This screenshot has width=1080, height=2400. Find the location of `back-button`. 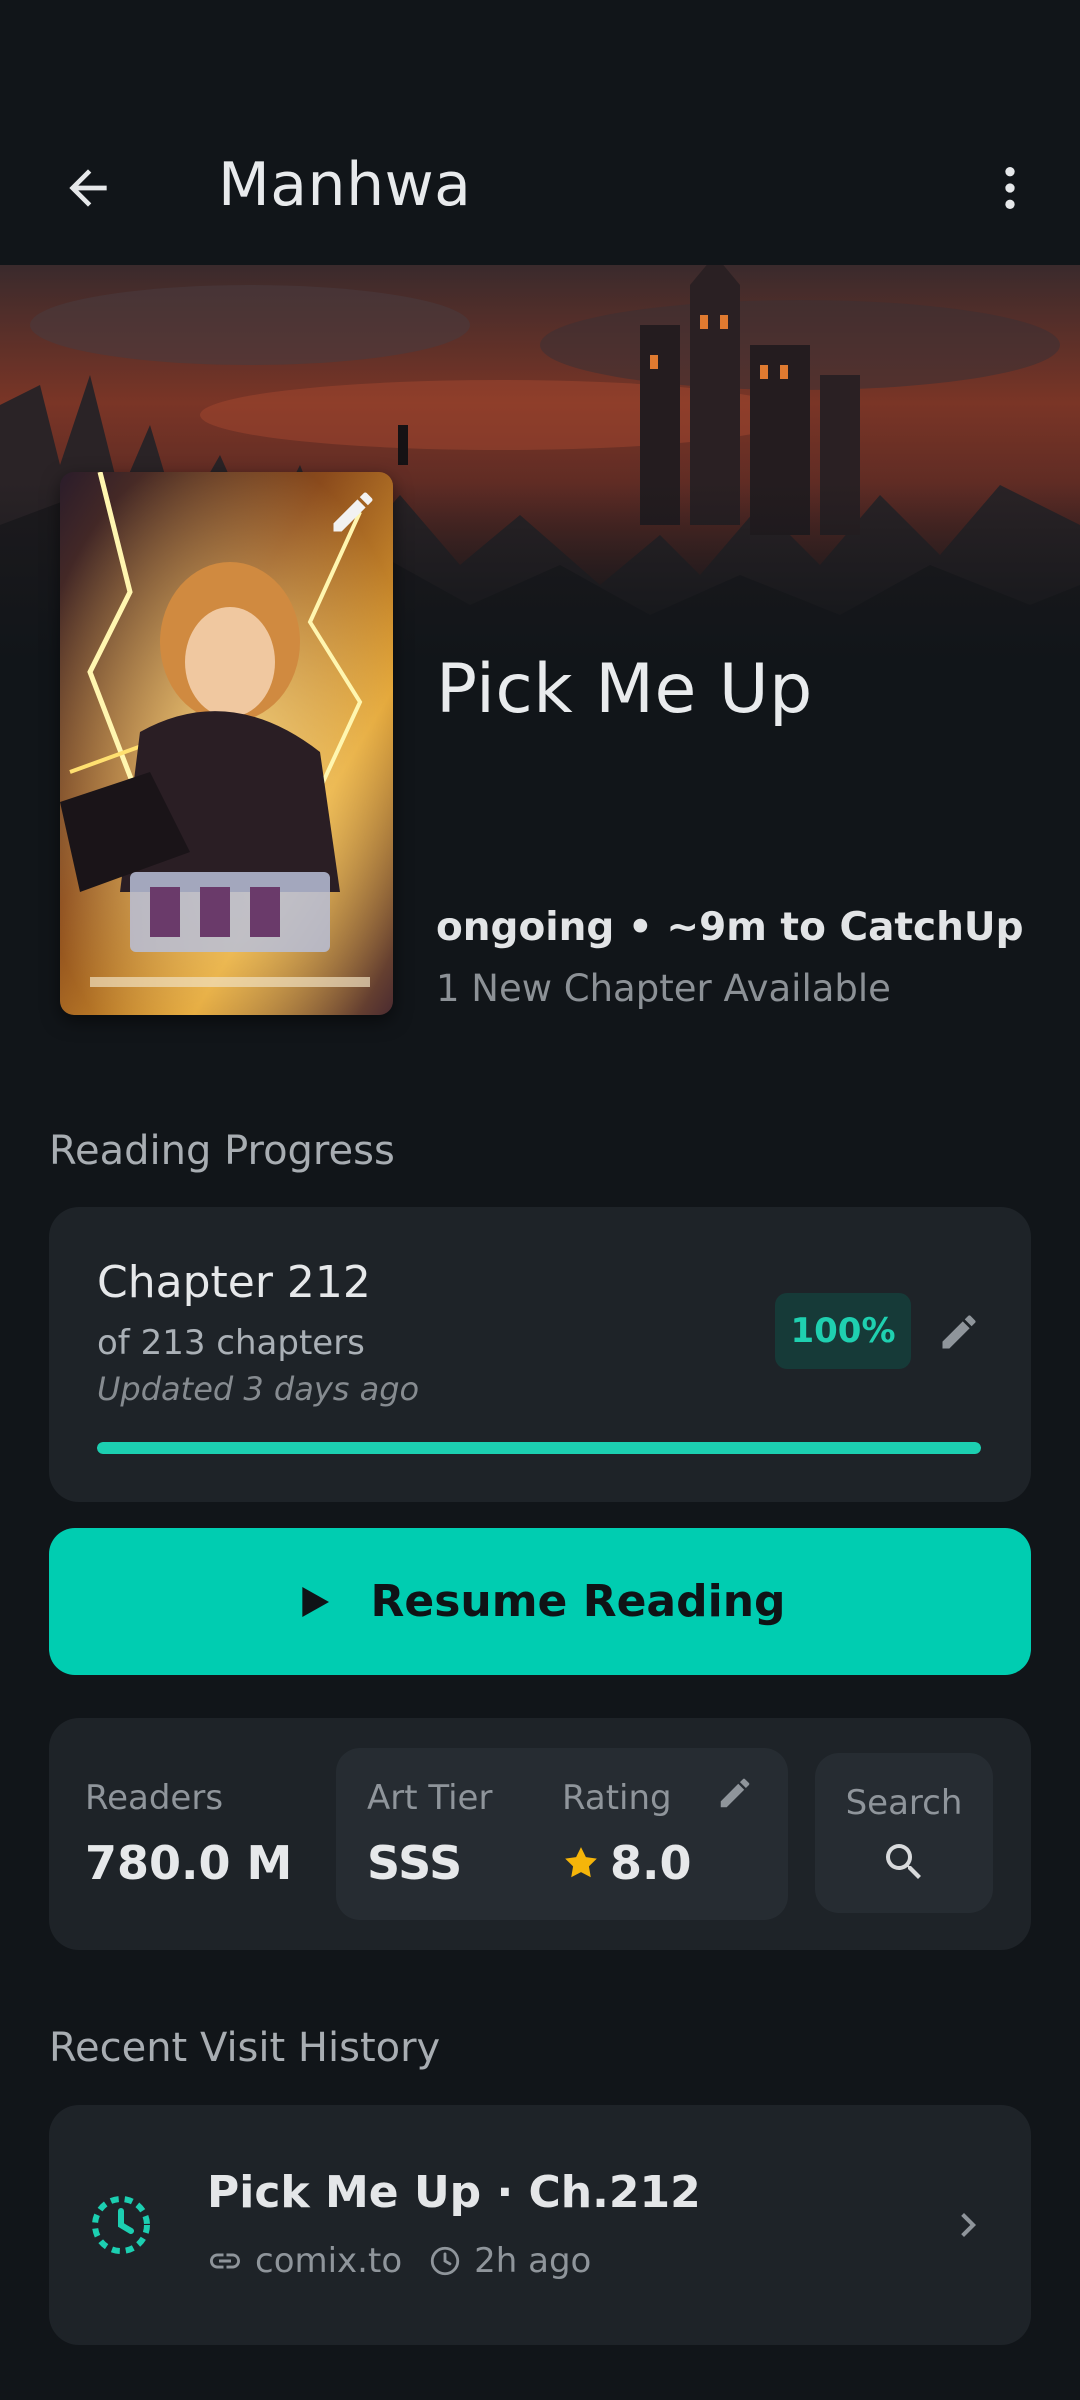

back-button is located at coordinates (88, 188).